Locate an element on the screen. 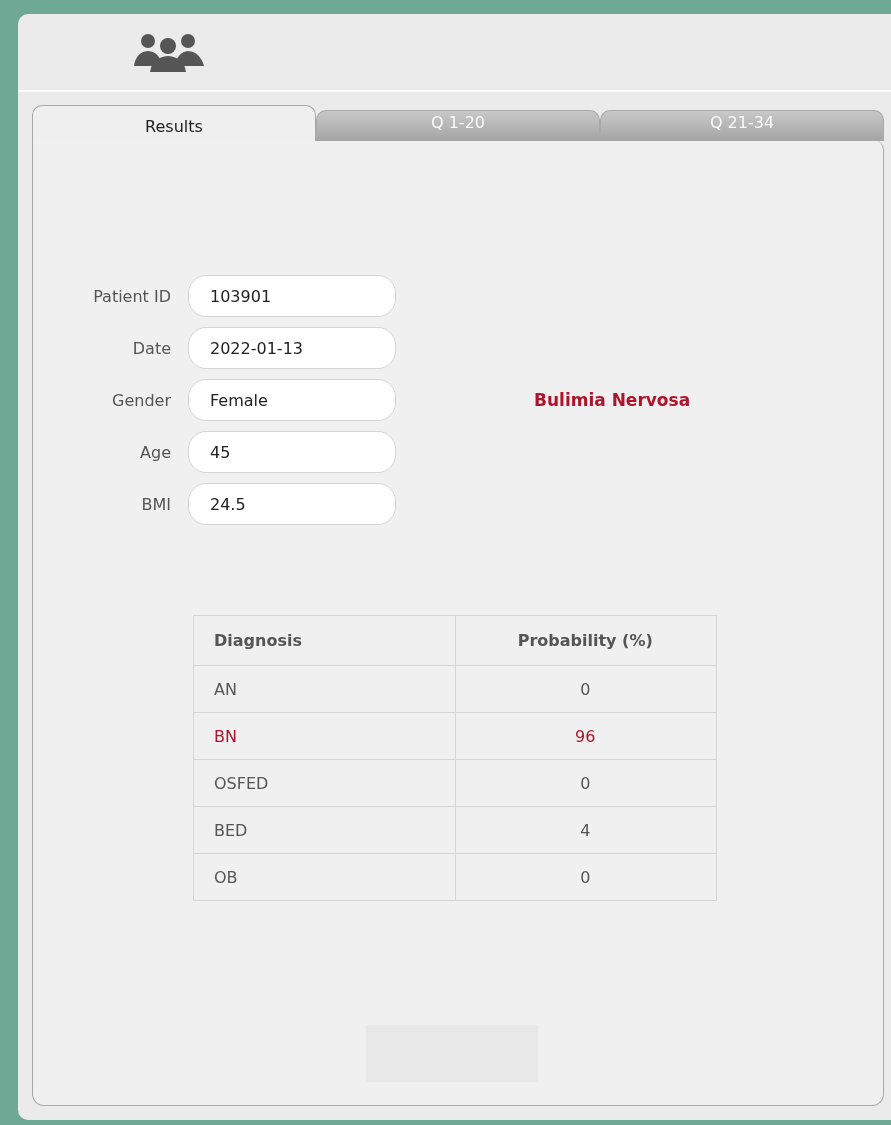  table-cell: OSFED is located at coordinates (324, 783).